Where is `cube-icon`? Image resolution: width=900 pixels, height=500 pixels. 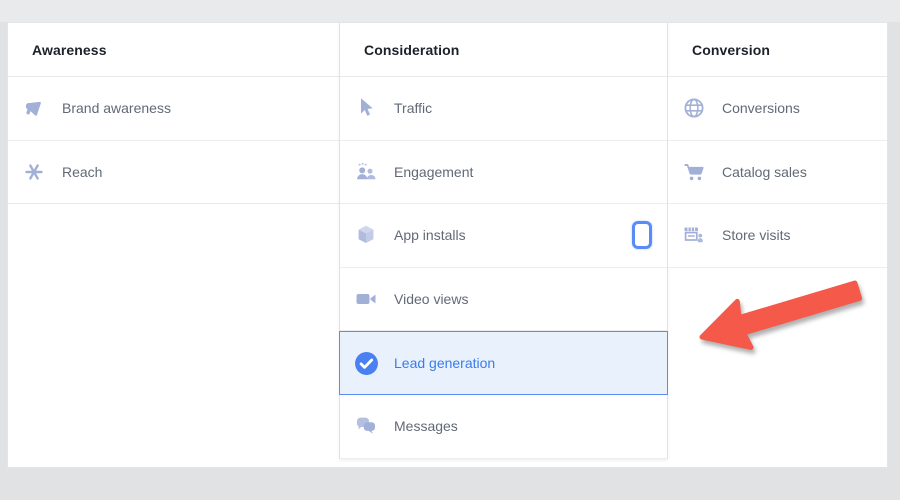 cube-icon is located at coordinates (366, 235).